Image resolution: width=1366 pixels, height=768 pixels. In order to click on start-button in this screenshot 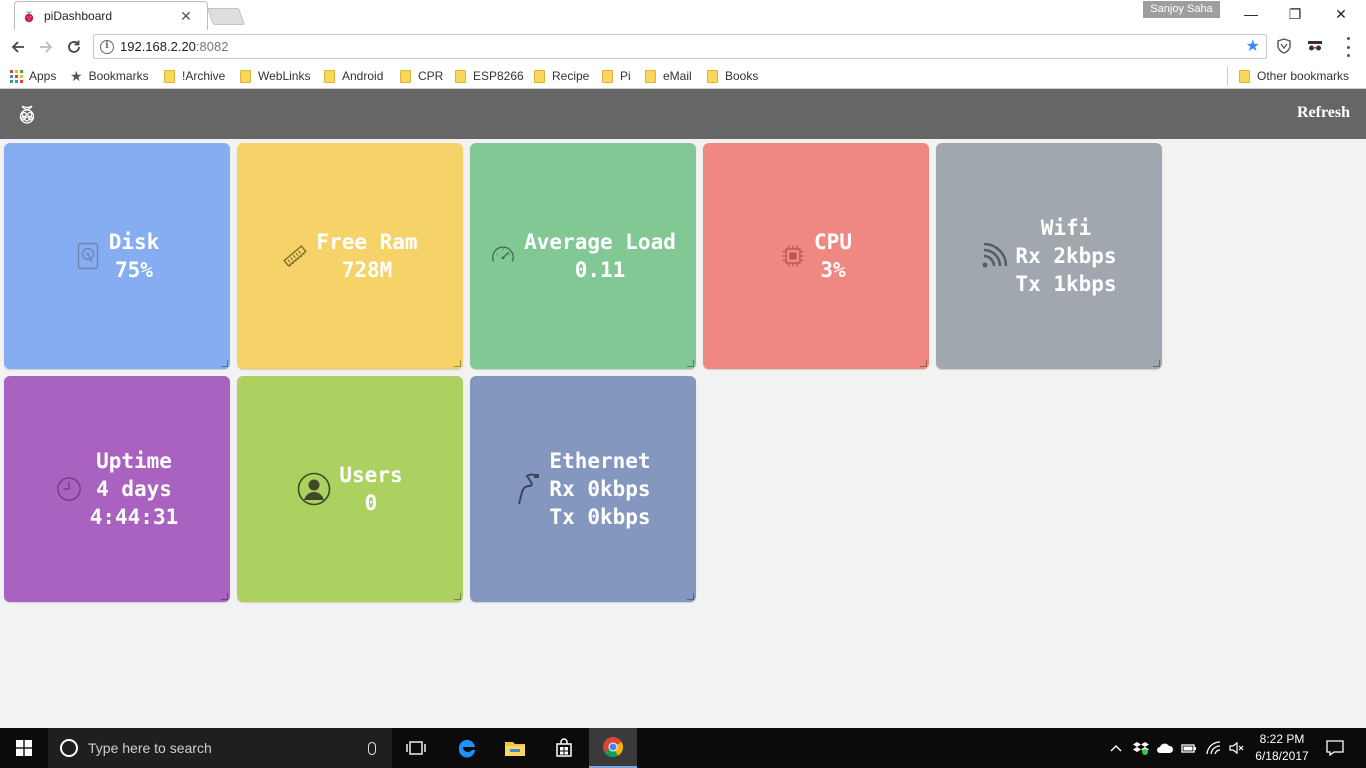, I will do `click(24, 748)`.